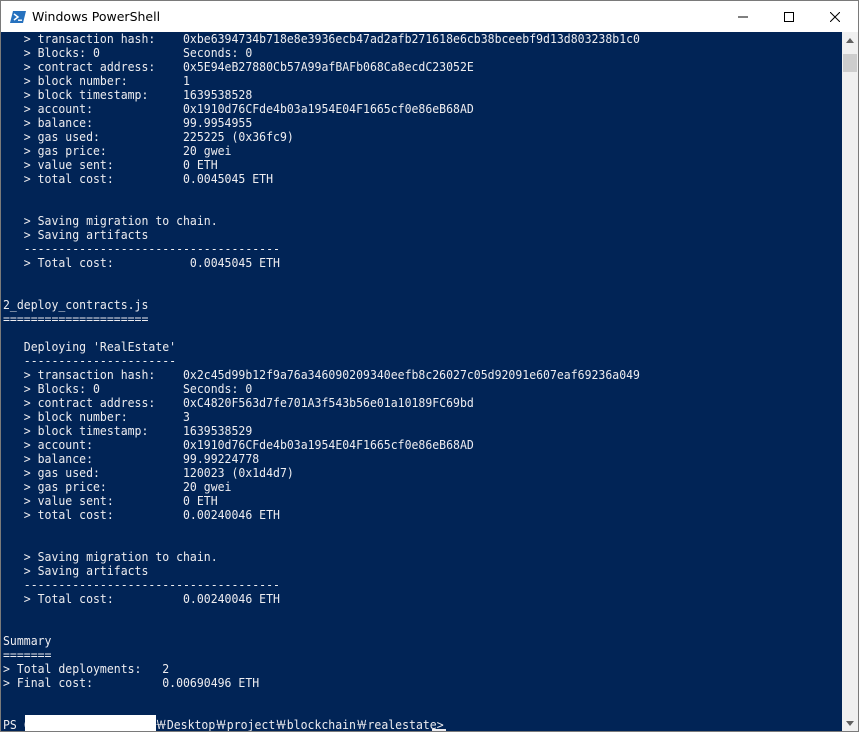  I want to click on text-cursor, so click(439, 730).